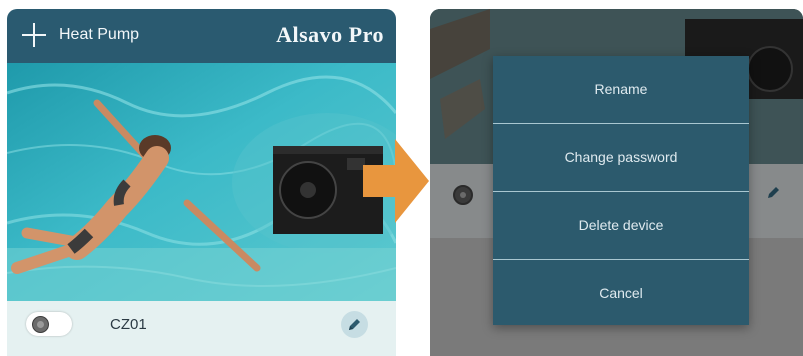 Image resolution: width=803 pixels, height=356 pixels. I want to click on arrow-right-icon, so click(396, 181).